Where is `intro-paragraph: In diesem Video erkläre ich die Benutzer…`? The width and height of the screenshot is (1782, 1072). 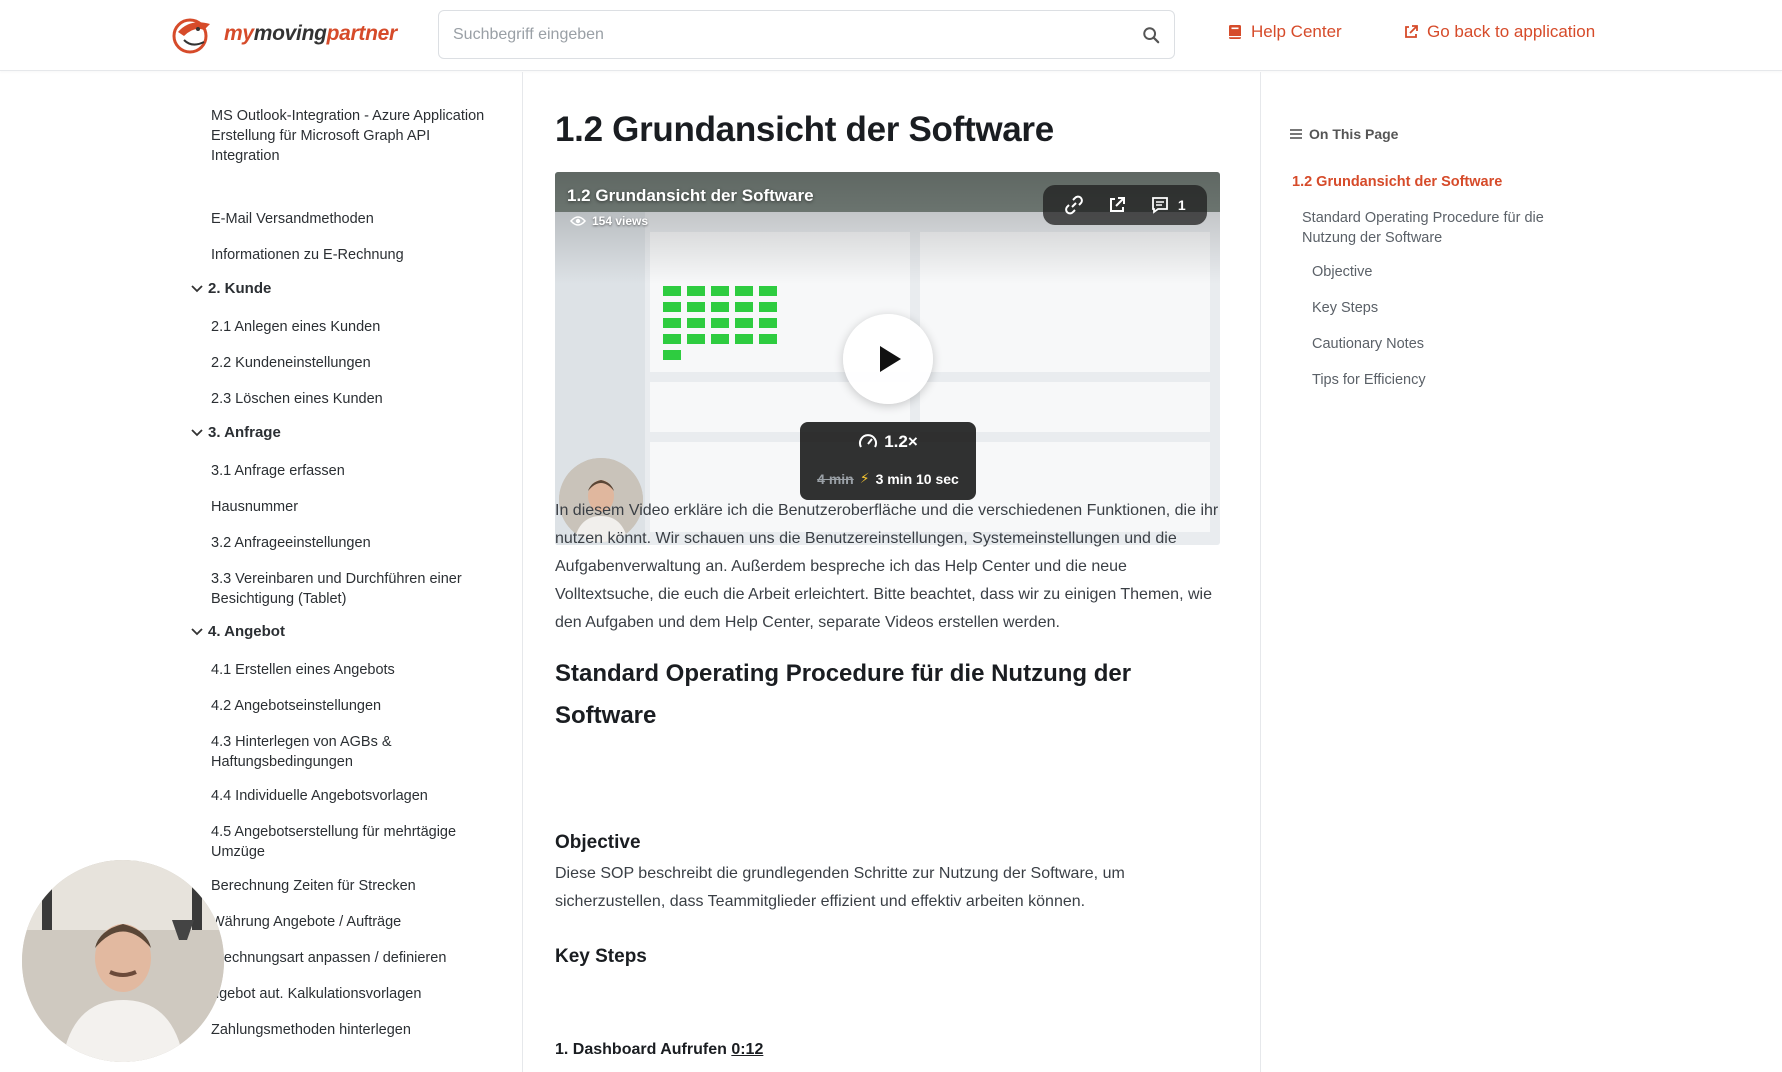 intro-paragraph: In diesem Video erkläre ich die Benutzer… is located at coordinates (887, 566).